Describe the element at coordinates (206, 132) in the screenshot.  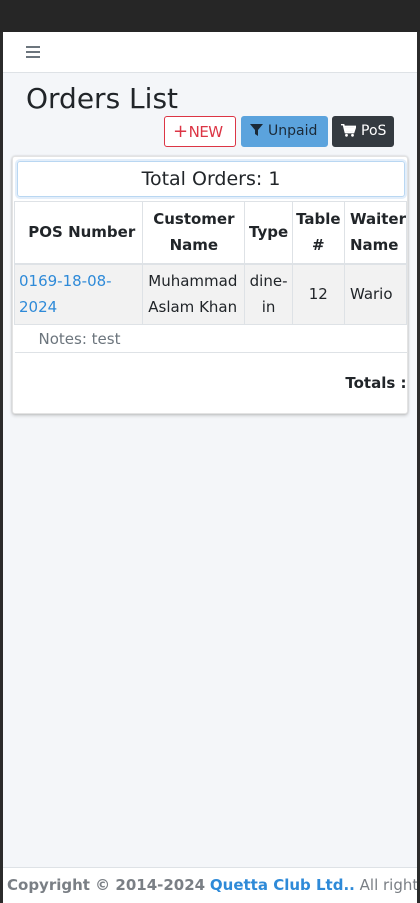
I see `new-button-label: NEW` at that location.